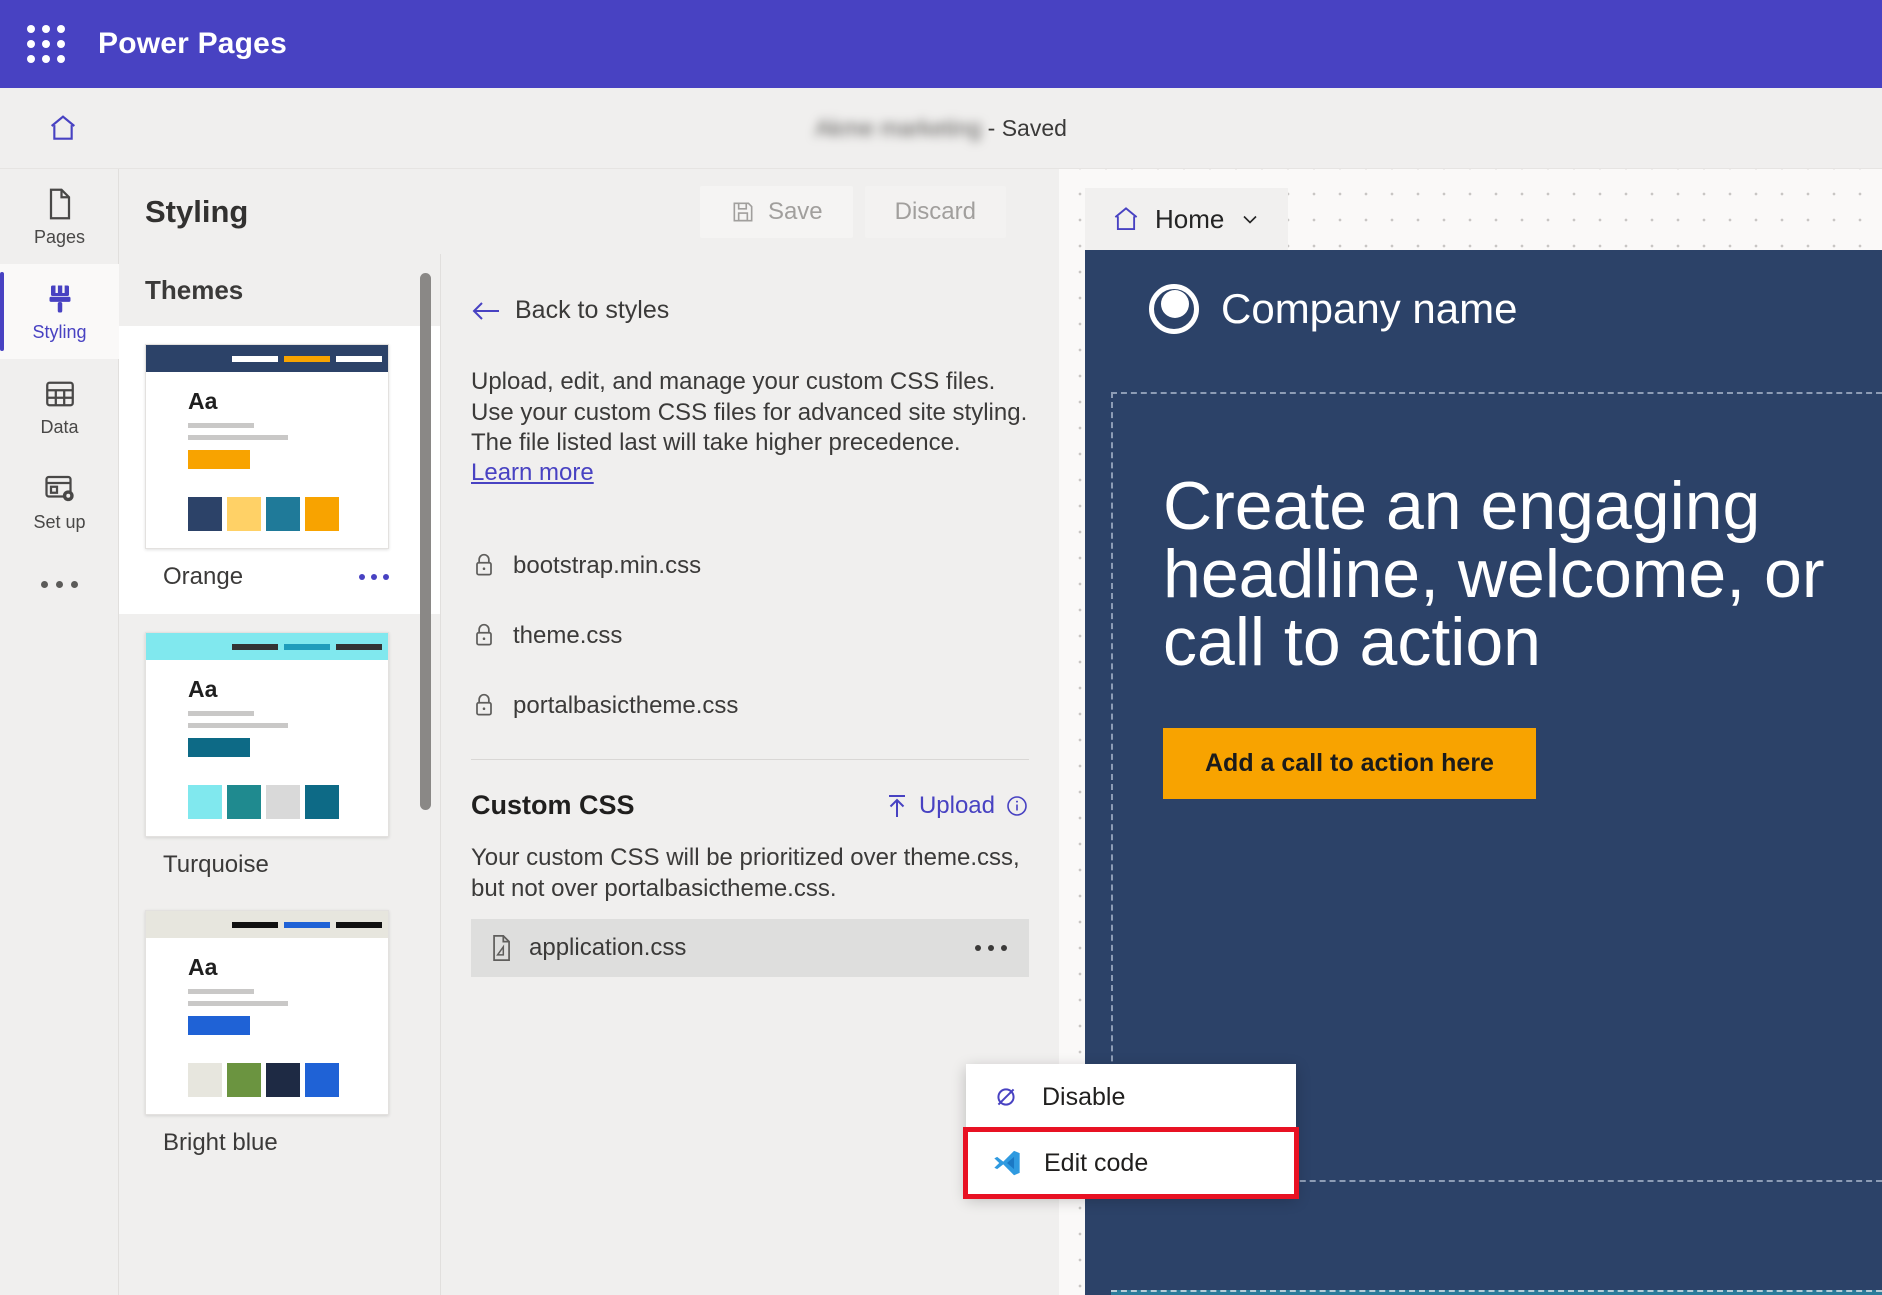 This screenshot has width=1882, height=1295. What do you see at coordinates (750, 805) in the screenshot?
I see `custom-css-header: Custom CSS Upload` at bounding box center [750, 805].